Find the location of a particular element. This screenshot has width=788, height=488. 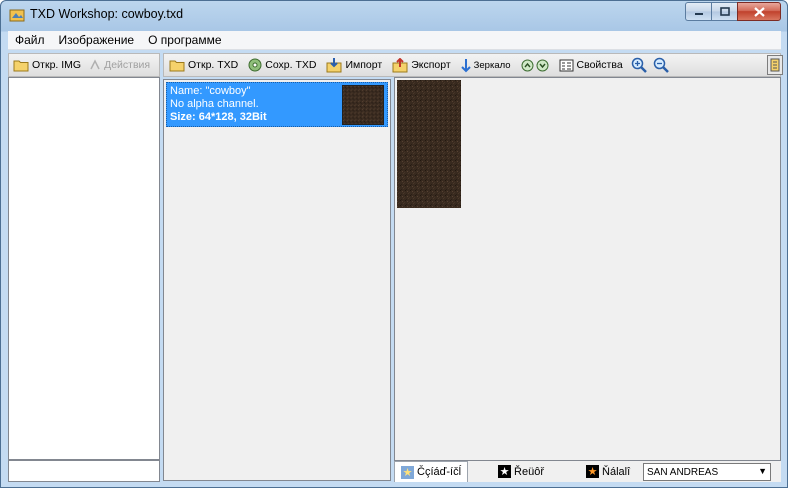

img-search-field is located at coordinates (84, 471).